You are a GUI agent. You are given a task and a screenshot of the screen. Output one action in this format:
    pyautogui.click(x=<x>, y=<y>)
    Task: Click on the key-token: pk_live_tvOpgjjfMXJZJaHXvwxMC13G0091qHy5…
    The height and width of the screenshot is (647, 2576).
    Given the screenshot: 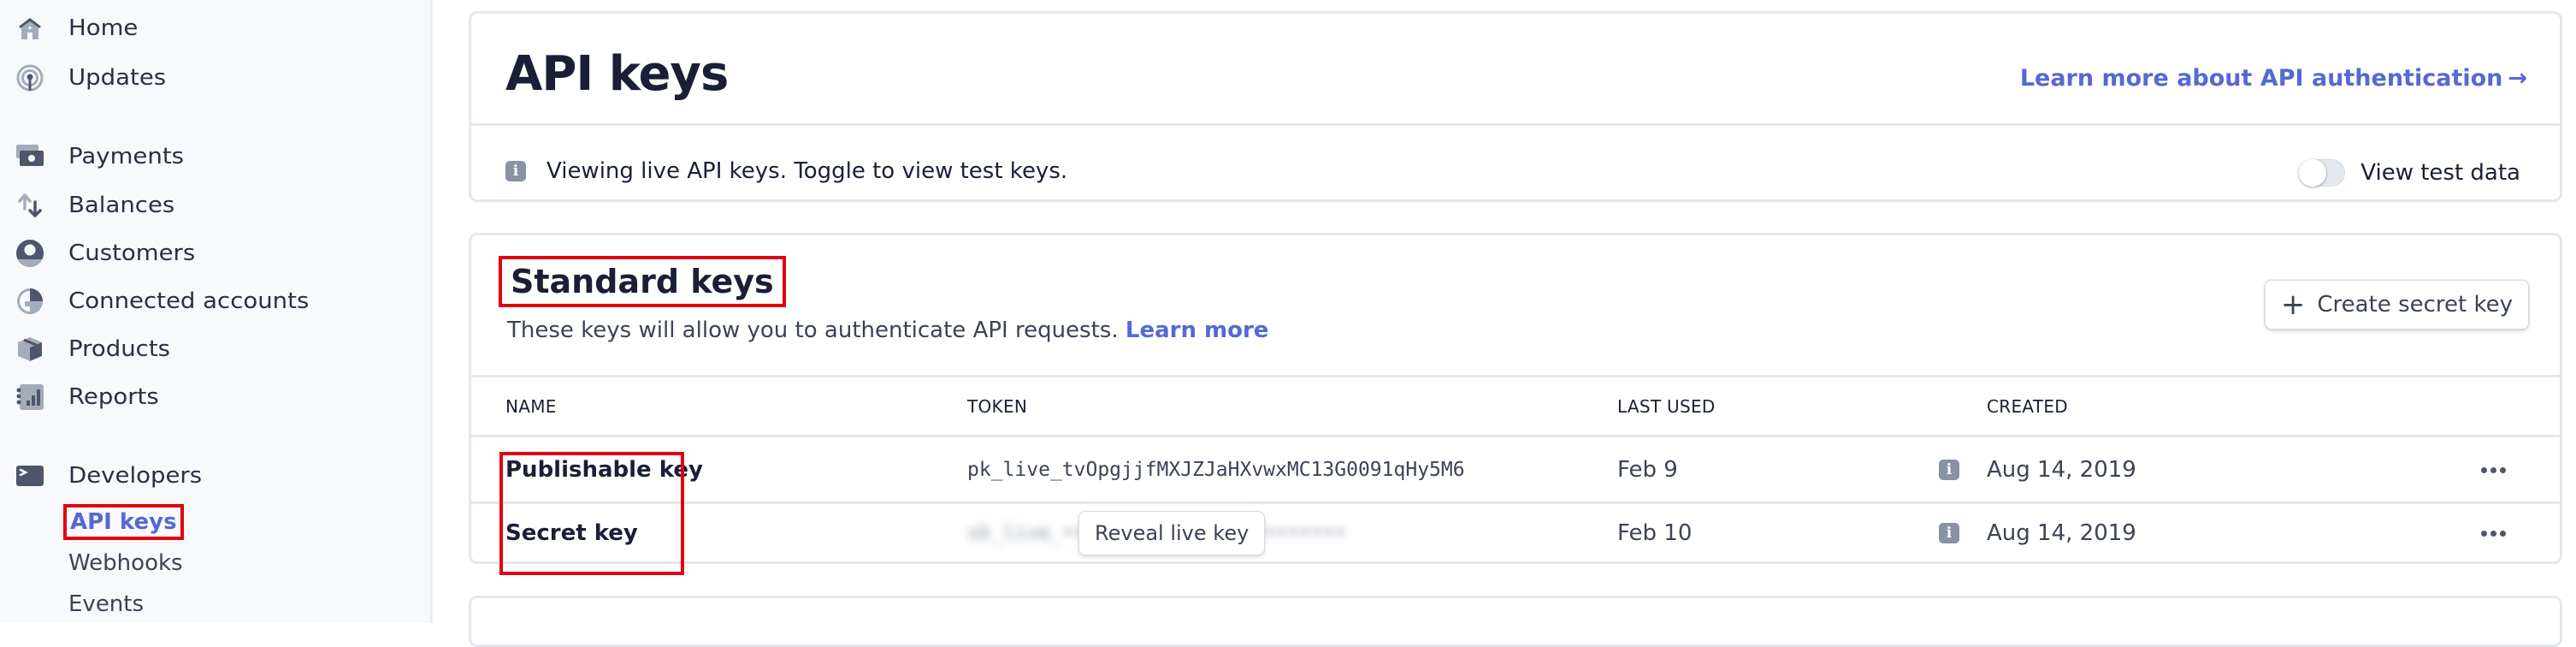 What is the action you would take?
    pyautogui.click(x=1216, y=469)
    